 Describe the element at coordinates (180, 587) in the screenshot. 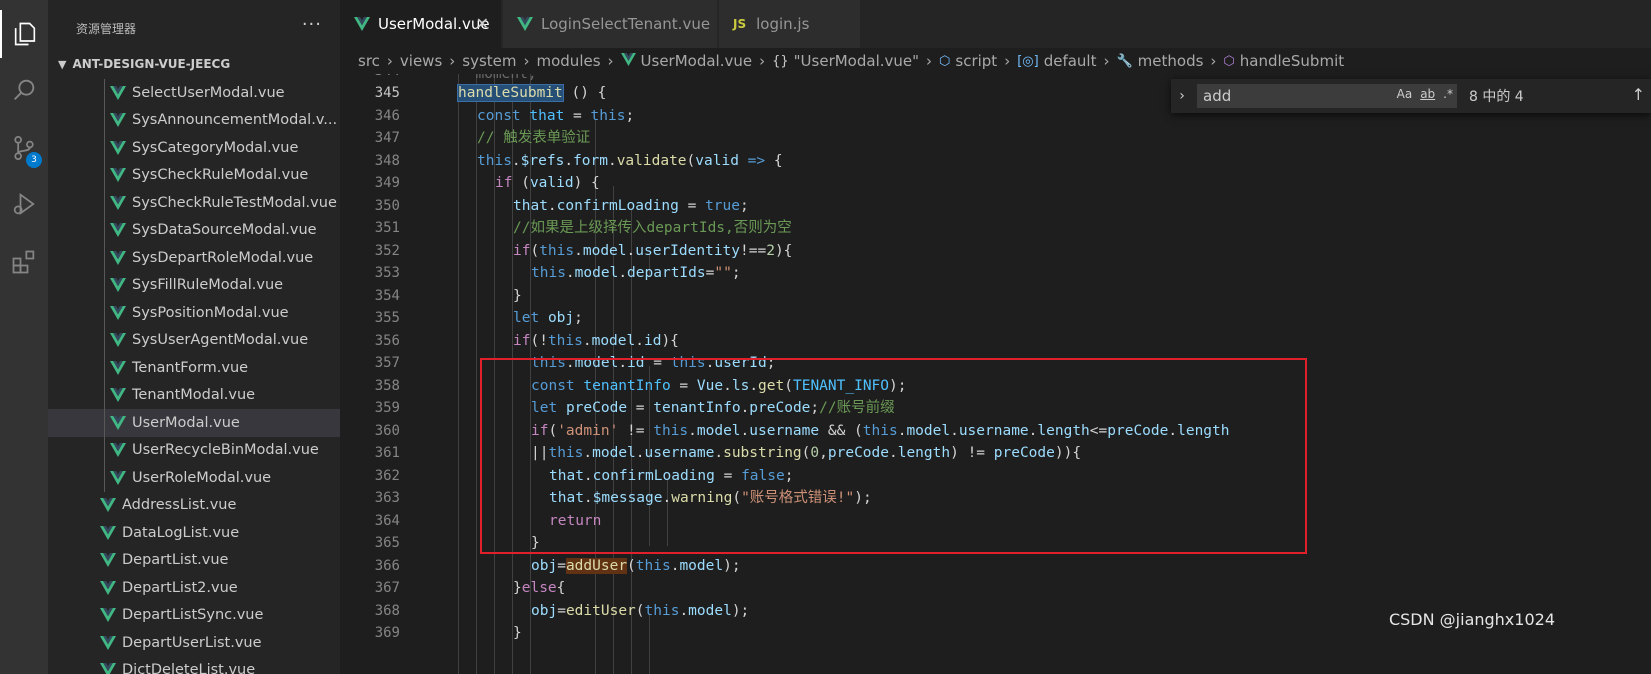

I see `file-label: DepartList2.vue` at that location.